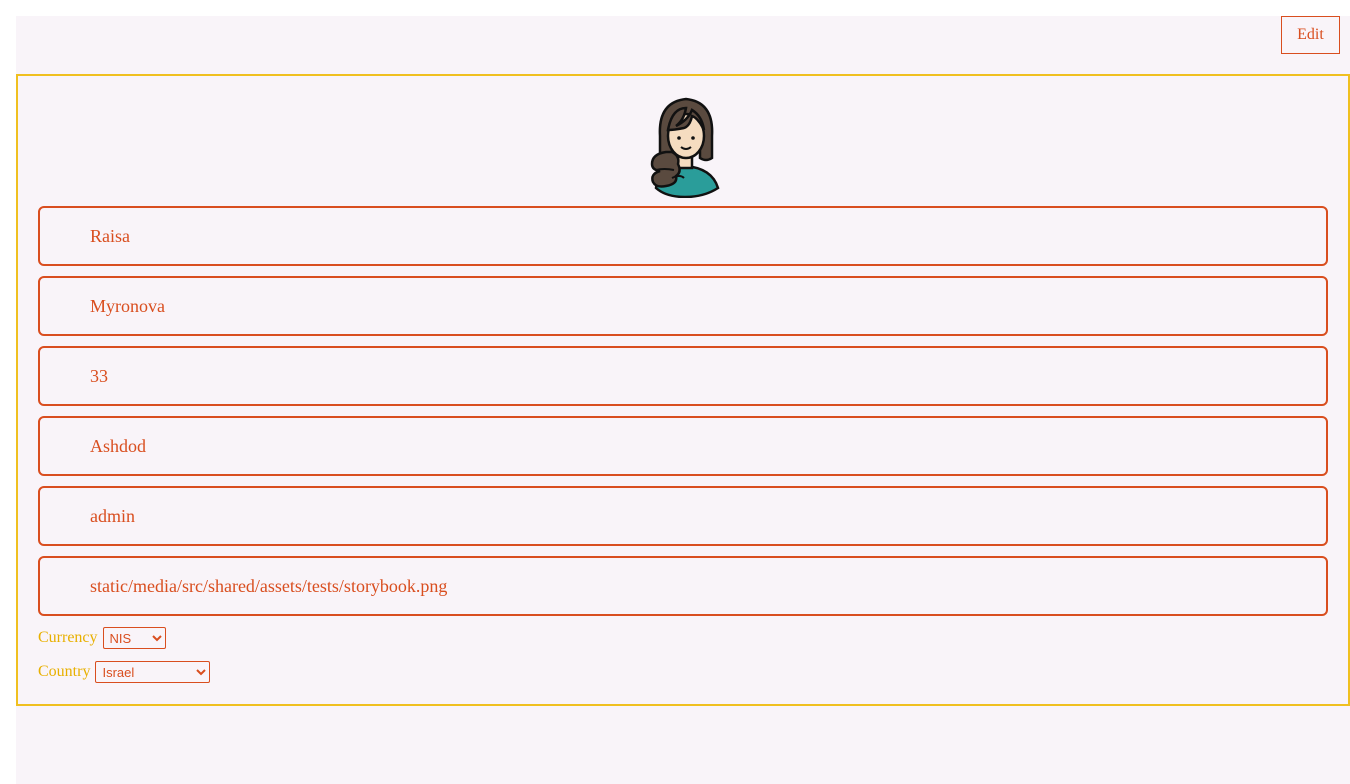  I want to click on first-name-field: Raisa, so click(683, 236).